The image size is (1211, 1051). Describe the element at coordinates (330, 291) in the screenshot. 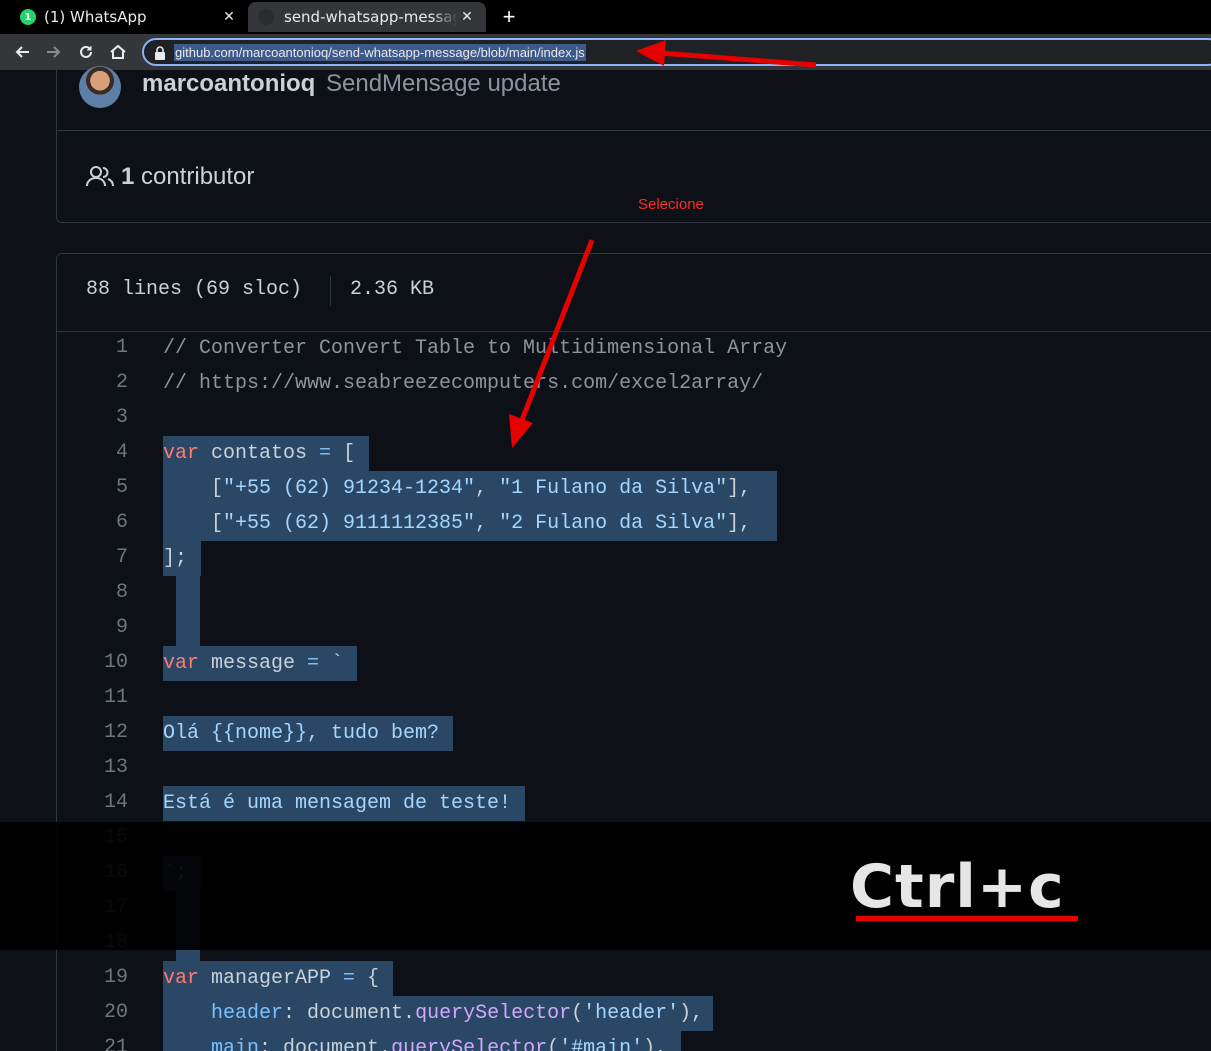

I see `divider` at that location.